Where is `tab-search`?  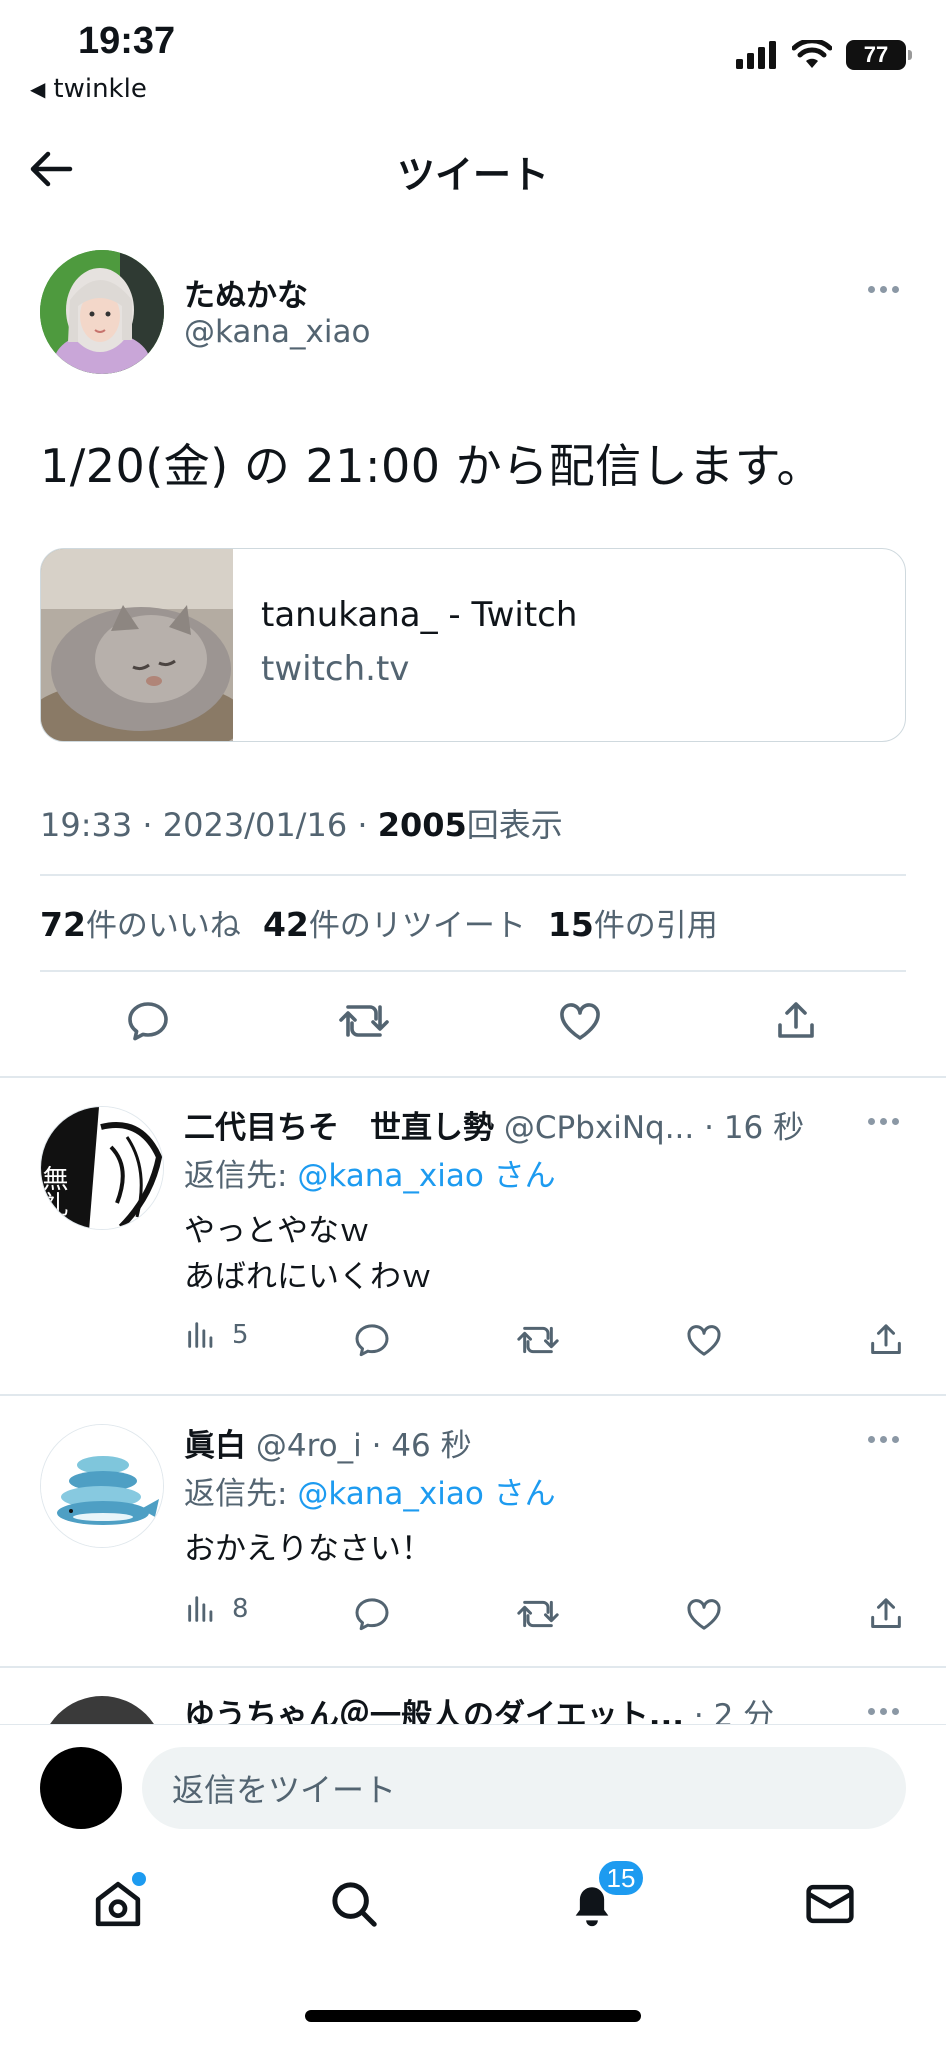
tab-search is located at coordinates (354, 1904).